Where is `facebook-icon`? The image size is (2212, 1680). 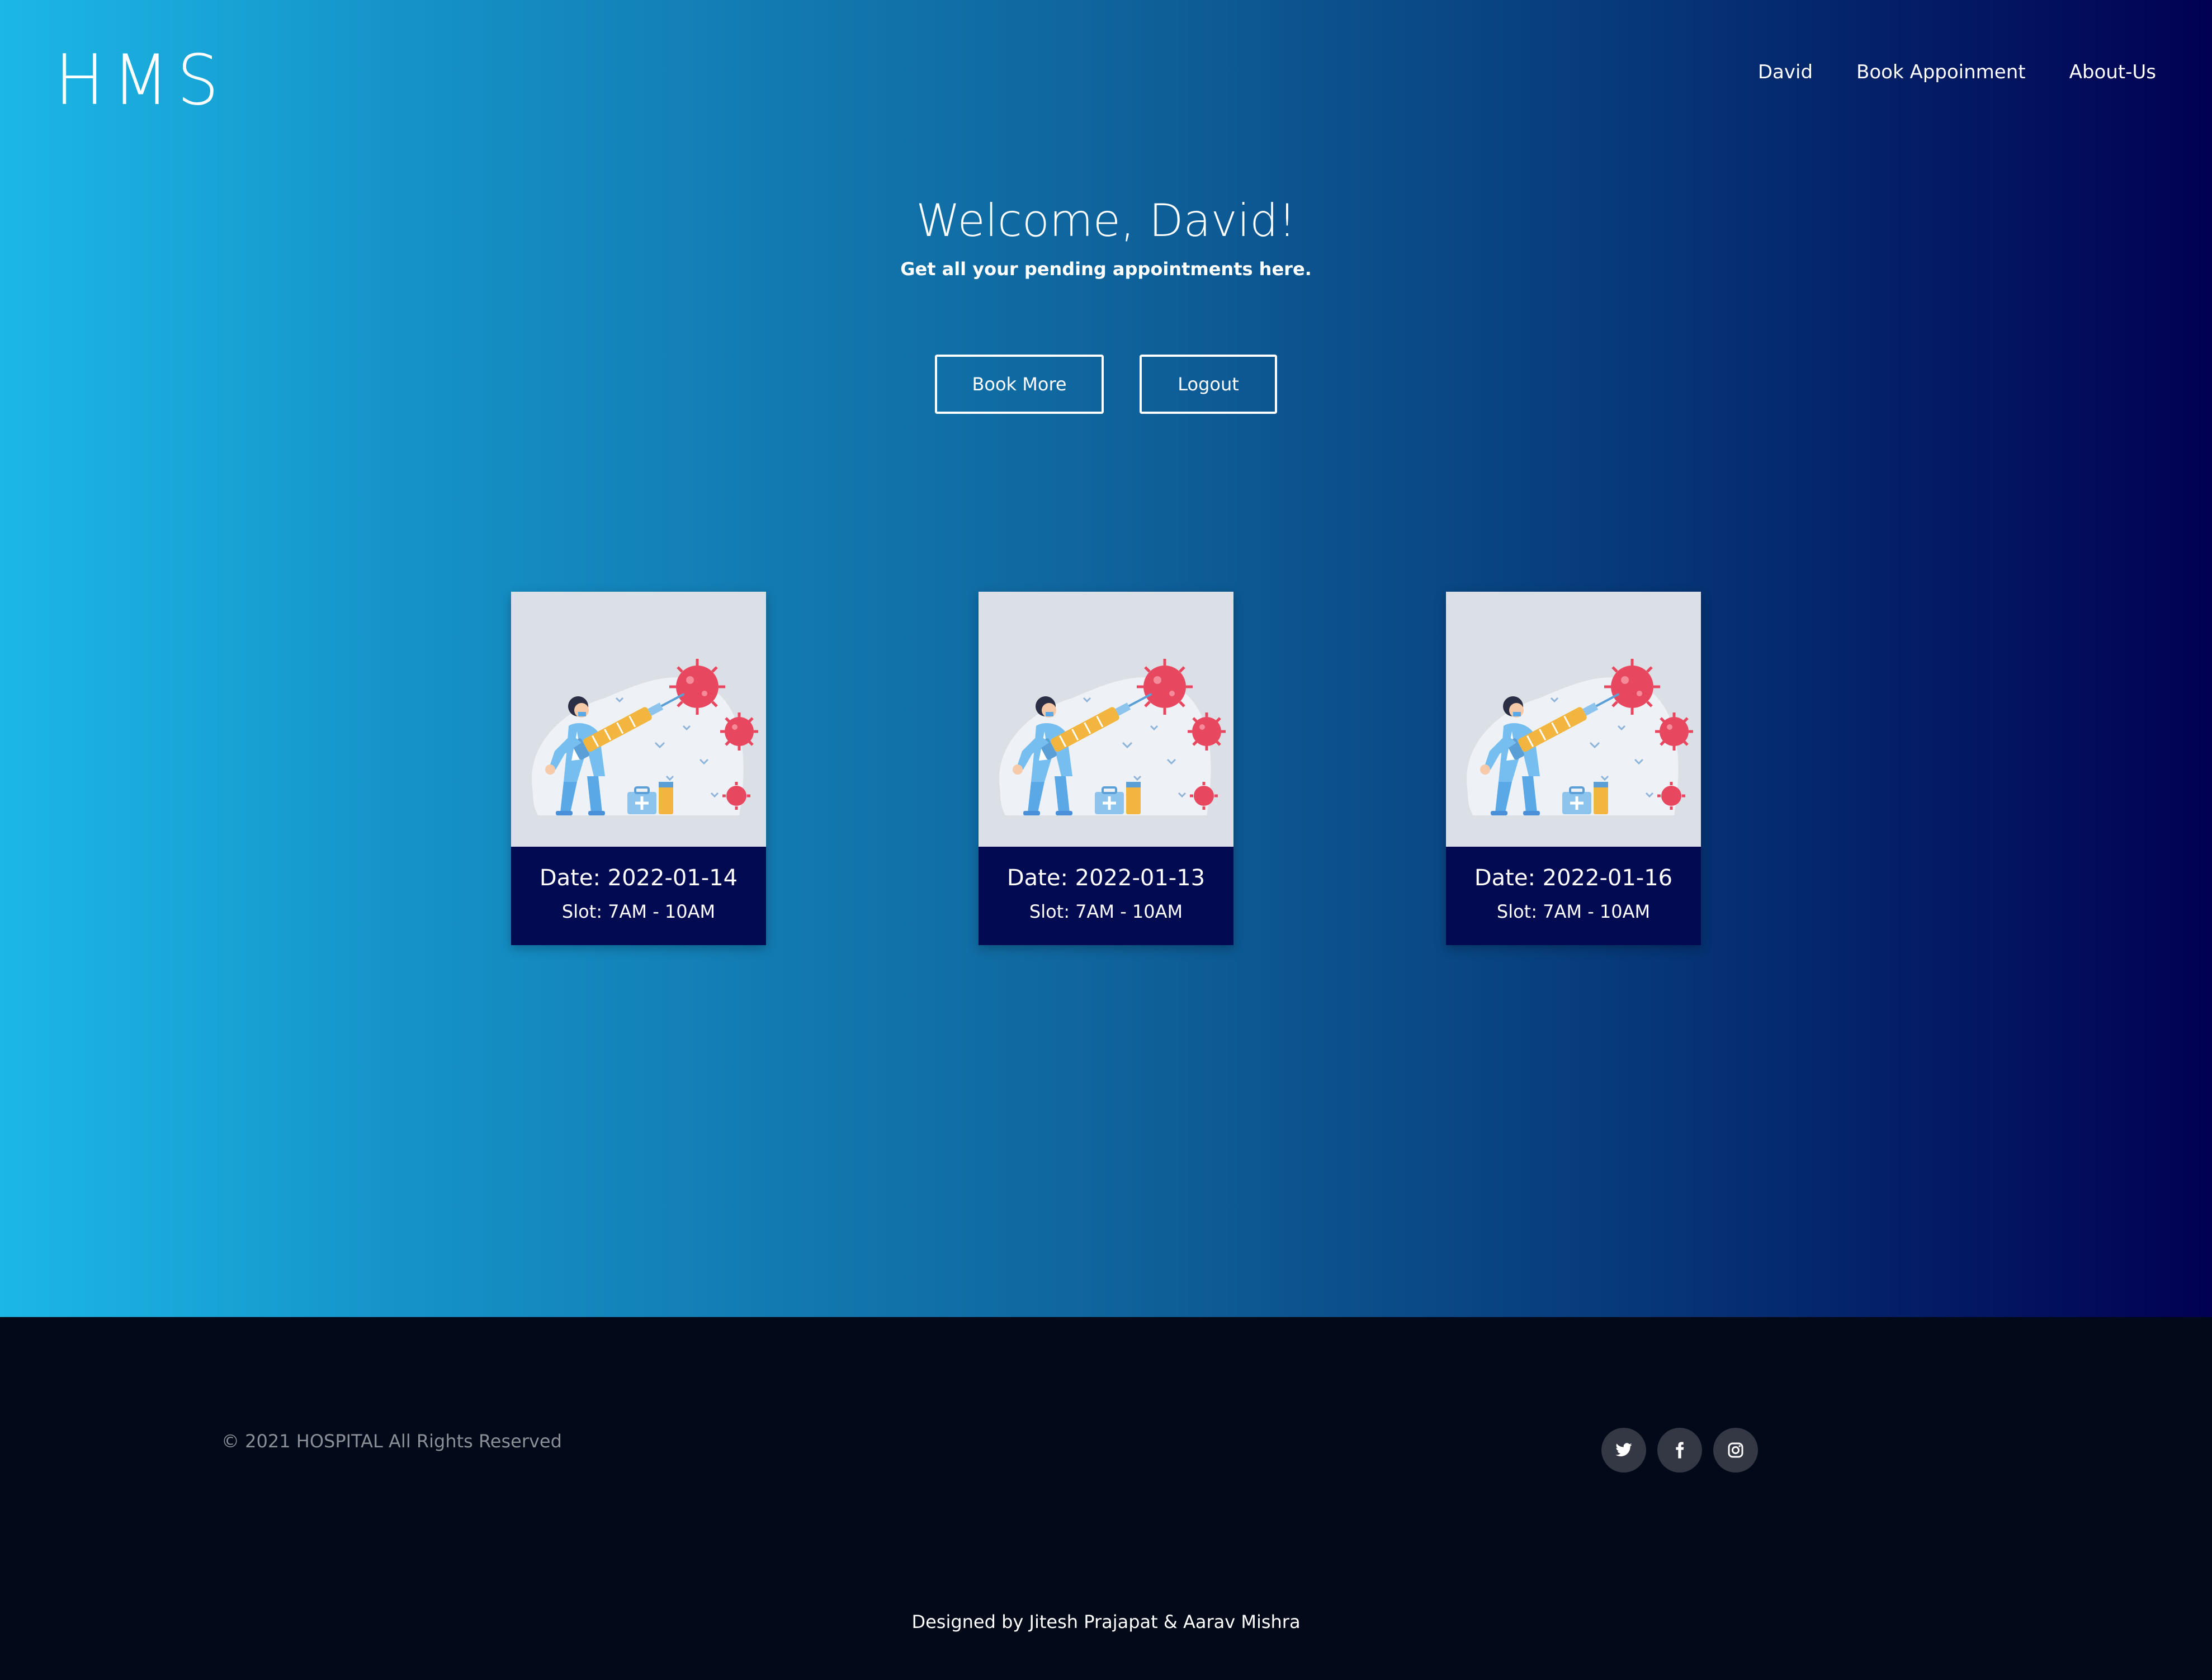
facebook-icon is located at coordinates (1680, 1451).